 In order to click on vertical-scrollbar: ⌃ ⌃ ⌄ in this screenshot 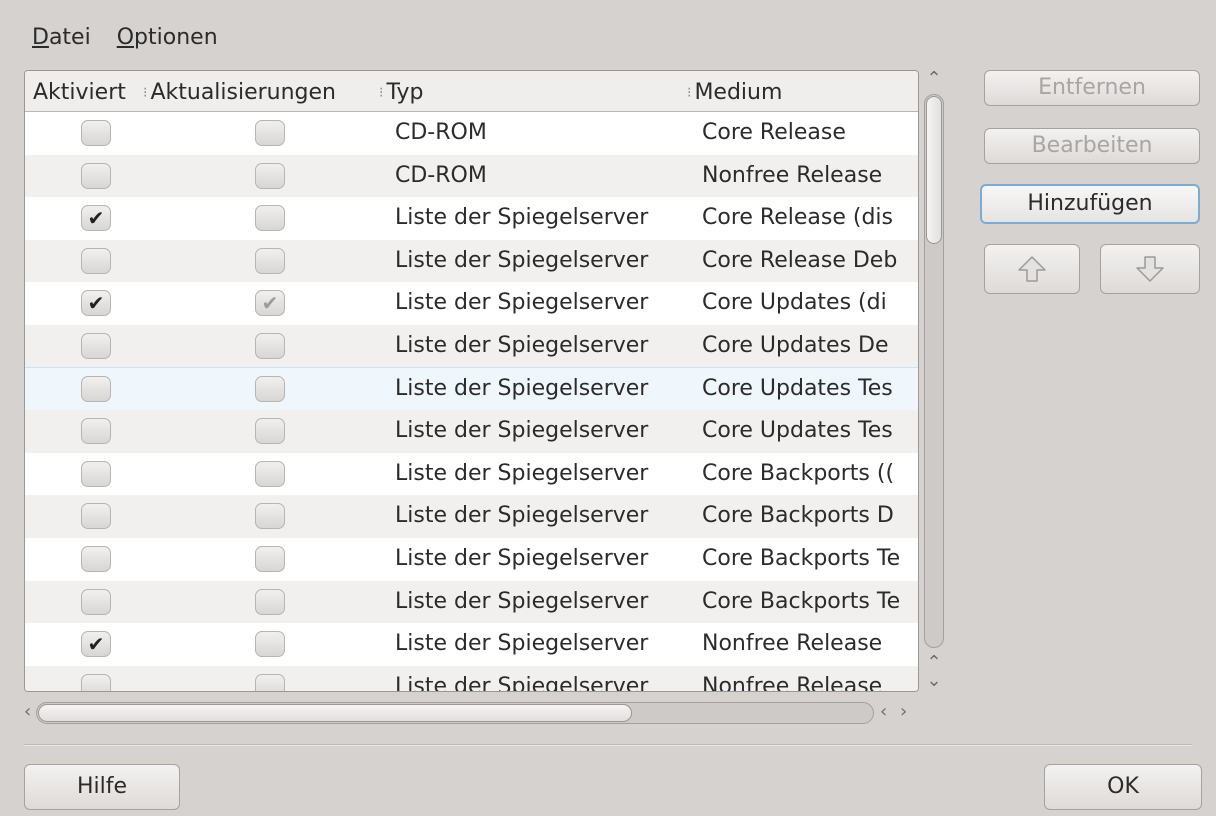, I will do `click(934, 386)`.